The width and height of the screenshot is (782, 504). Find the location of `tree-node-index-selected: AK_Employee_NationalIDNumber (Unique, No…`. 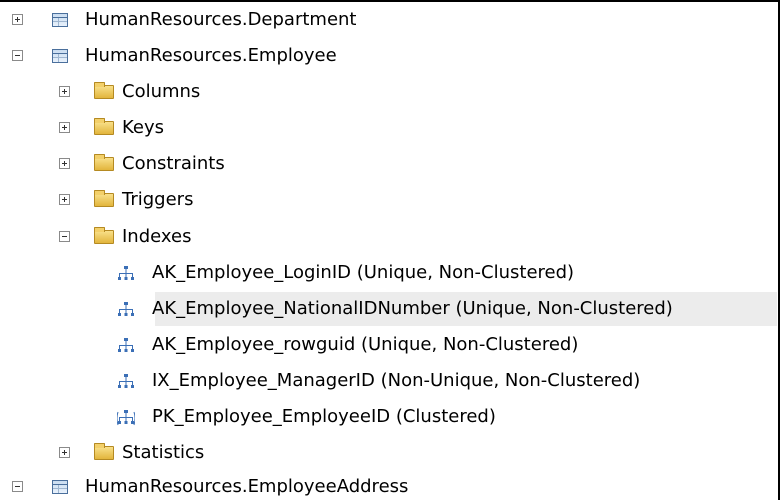

tree-node-index-selected: AK_Employee_NationalIDNumber (Unique, No… is located at coordinates (447, 309).